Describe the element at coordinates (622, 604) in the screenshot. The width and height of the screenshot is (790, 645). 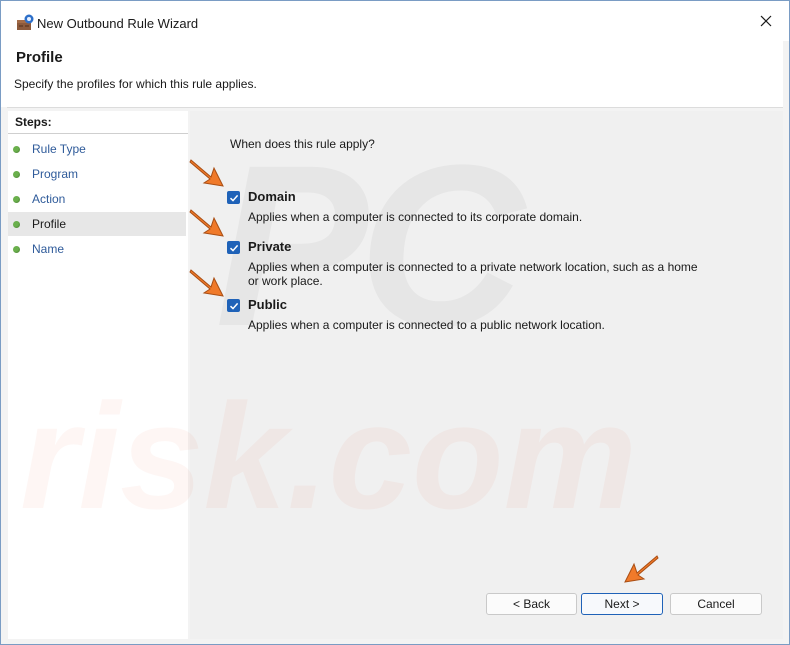
I see `next-button: Next >` at that location.